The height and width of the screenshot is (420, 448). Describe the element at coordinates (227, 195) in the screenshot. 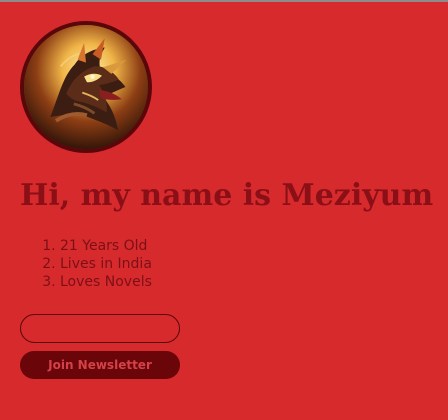

I see `page-title: Hi, my name is Meziyum` at that location.